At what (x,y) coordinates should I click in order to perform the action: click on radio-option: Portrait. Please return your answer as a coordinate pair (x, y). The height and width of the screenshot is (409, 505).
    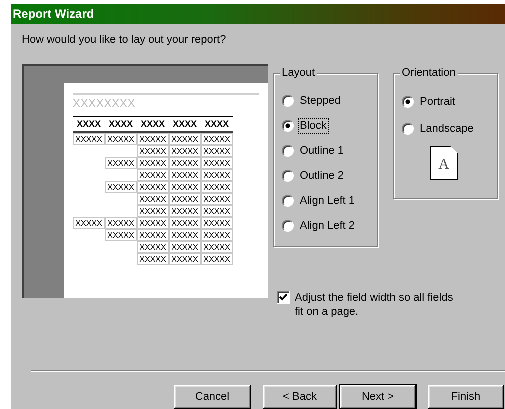
    Looking at the image, I should click on (449, 101).